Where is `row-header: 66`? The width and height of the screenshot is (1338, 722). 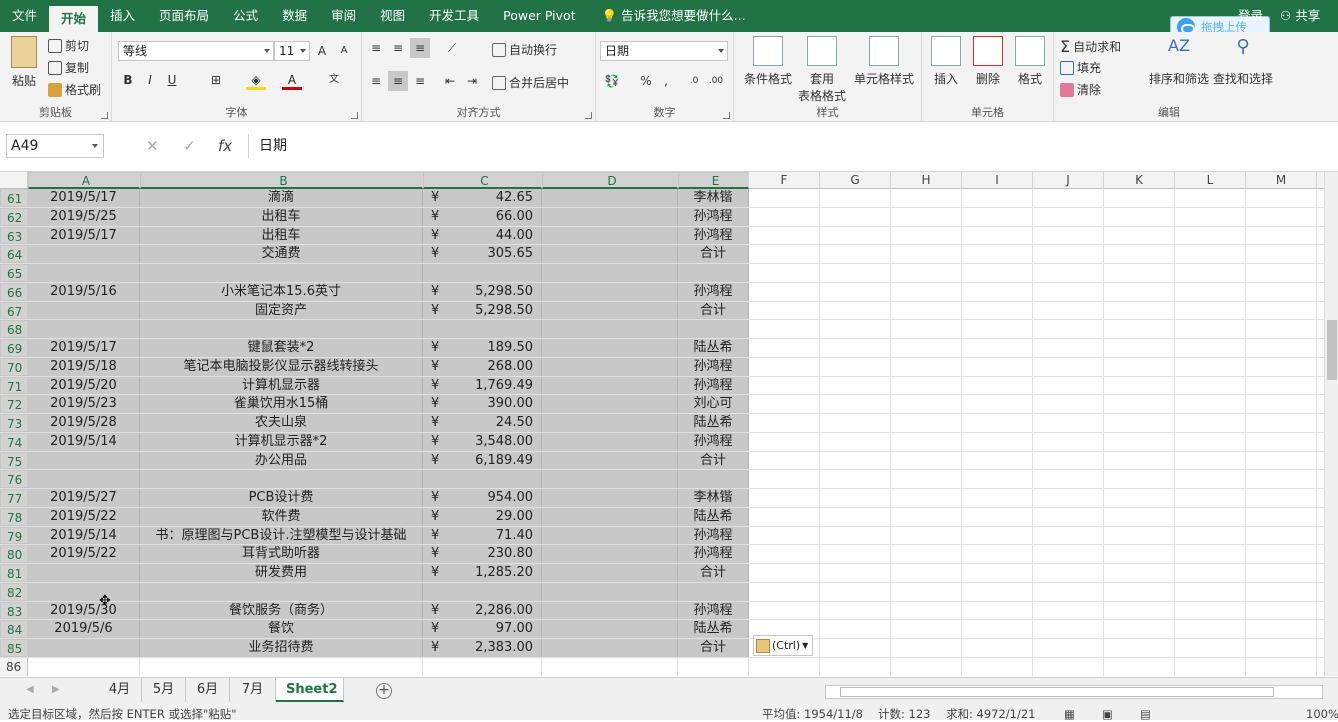 row-header: 66 is located at coordinates (14, 291).